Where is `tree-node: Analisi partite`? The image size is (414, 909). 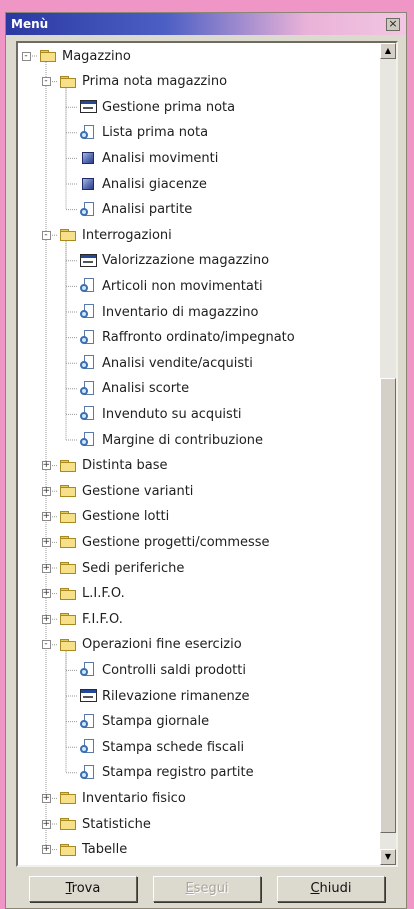
tree-node: Analisi partite is located at coordinates (135, 210).